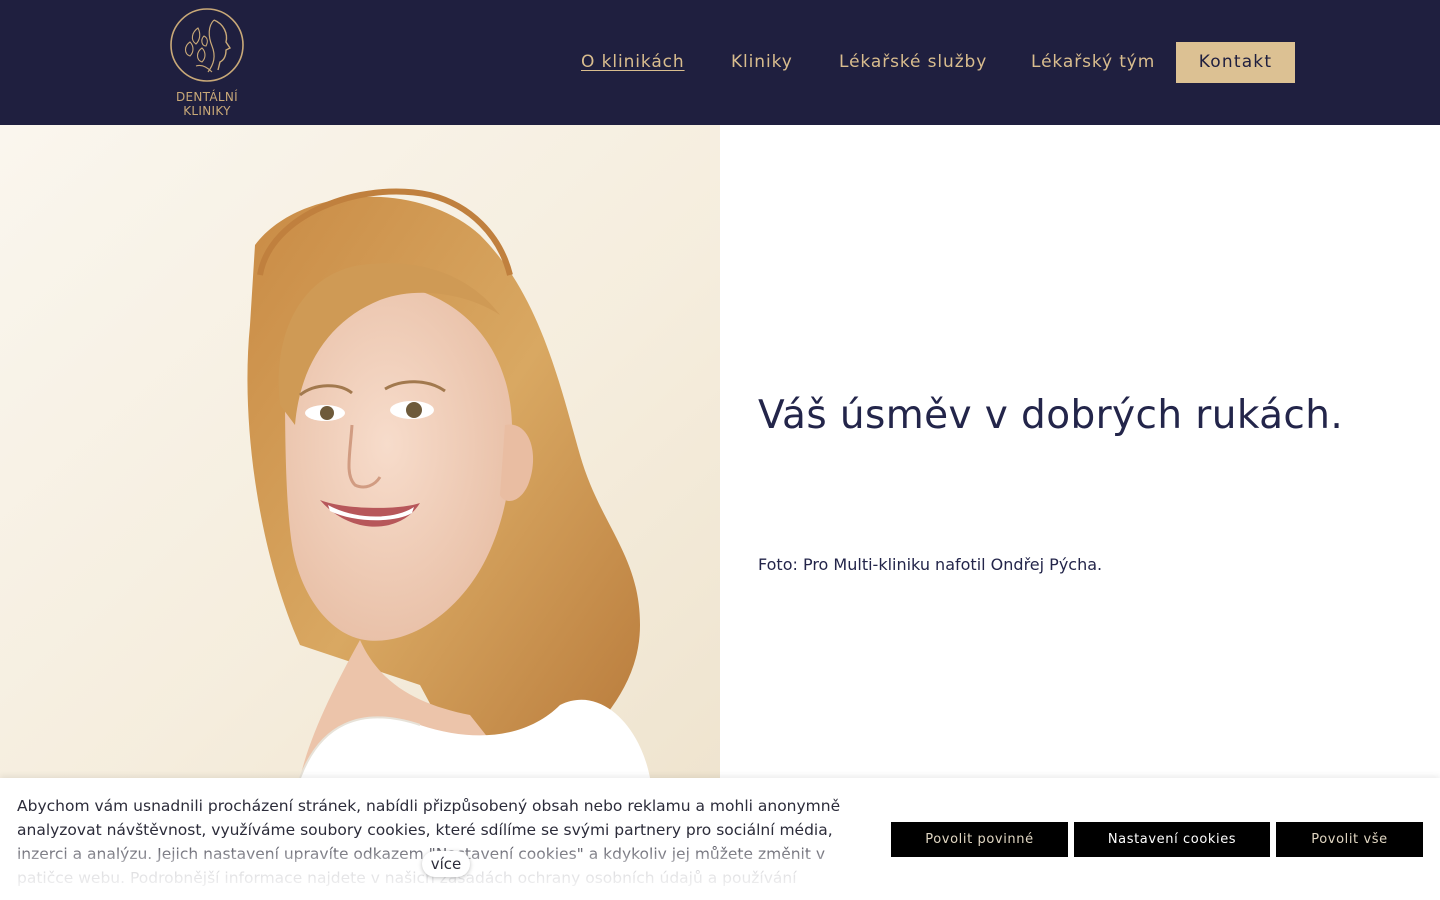  I want to click on logo-line-1: DENTÁLNÍ, so click(206, 97).